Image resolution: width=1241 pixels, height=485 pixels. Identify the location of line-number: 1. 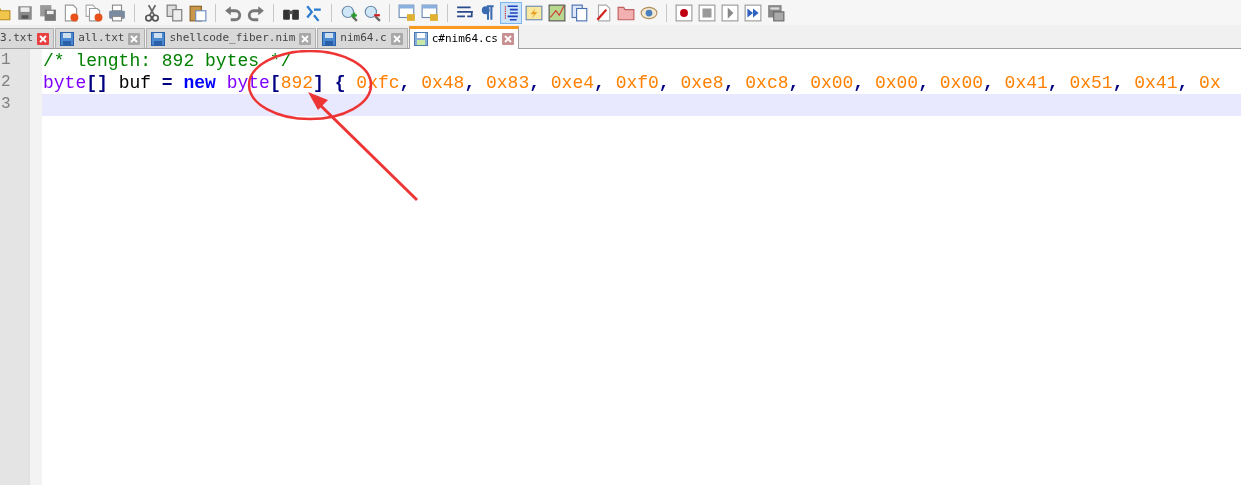
(6, 60).